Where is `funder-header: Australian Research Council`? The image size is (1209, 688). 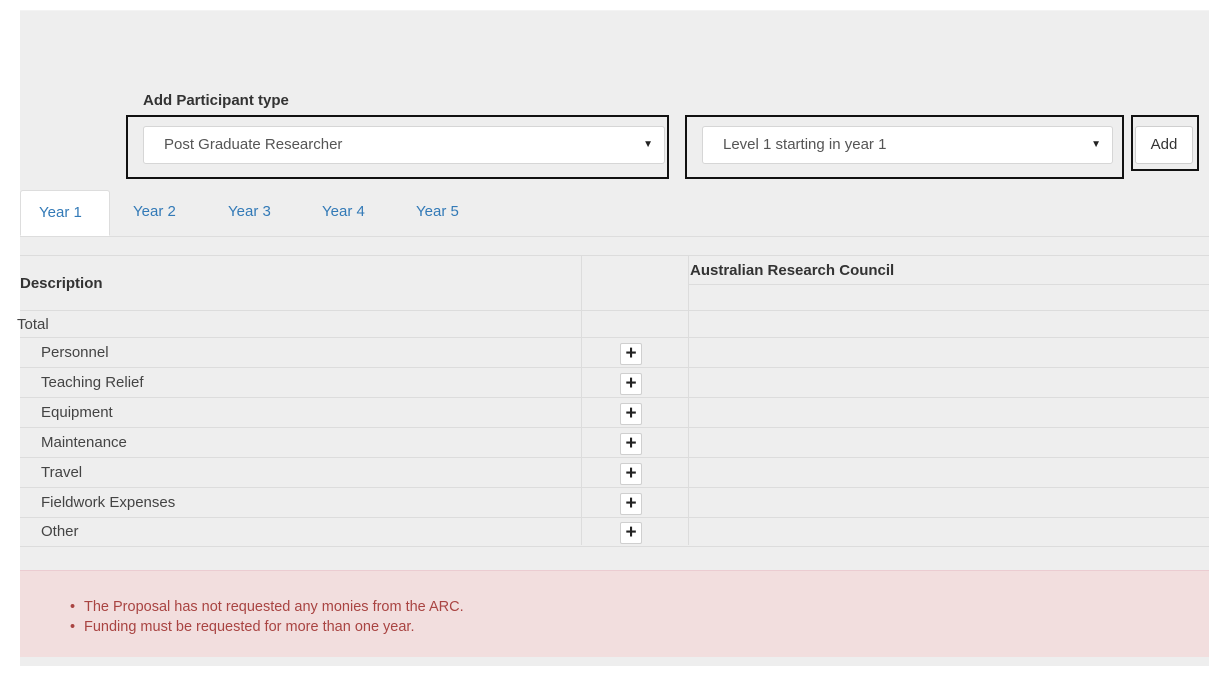 funder-header: Australian Research Council is located at coordinates (792, 270).